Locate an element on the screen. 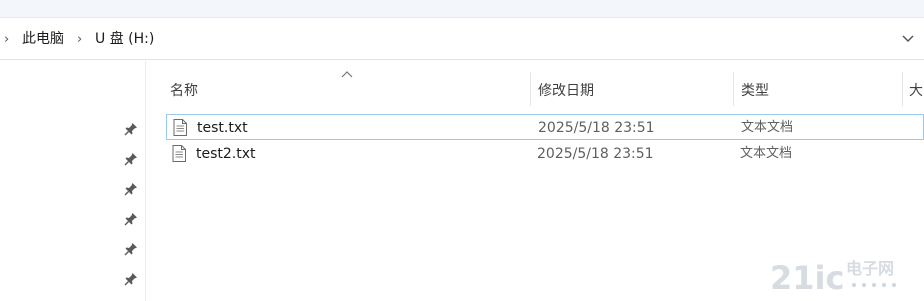 Image resolution: width=924 pixels, height=301 pixels. column-header-name: 名称 is located at coordinates (184, 90).